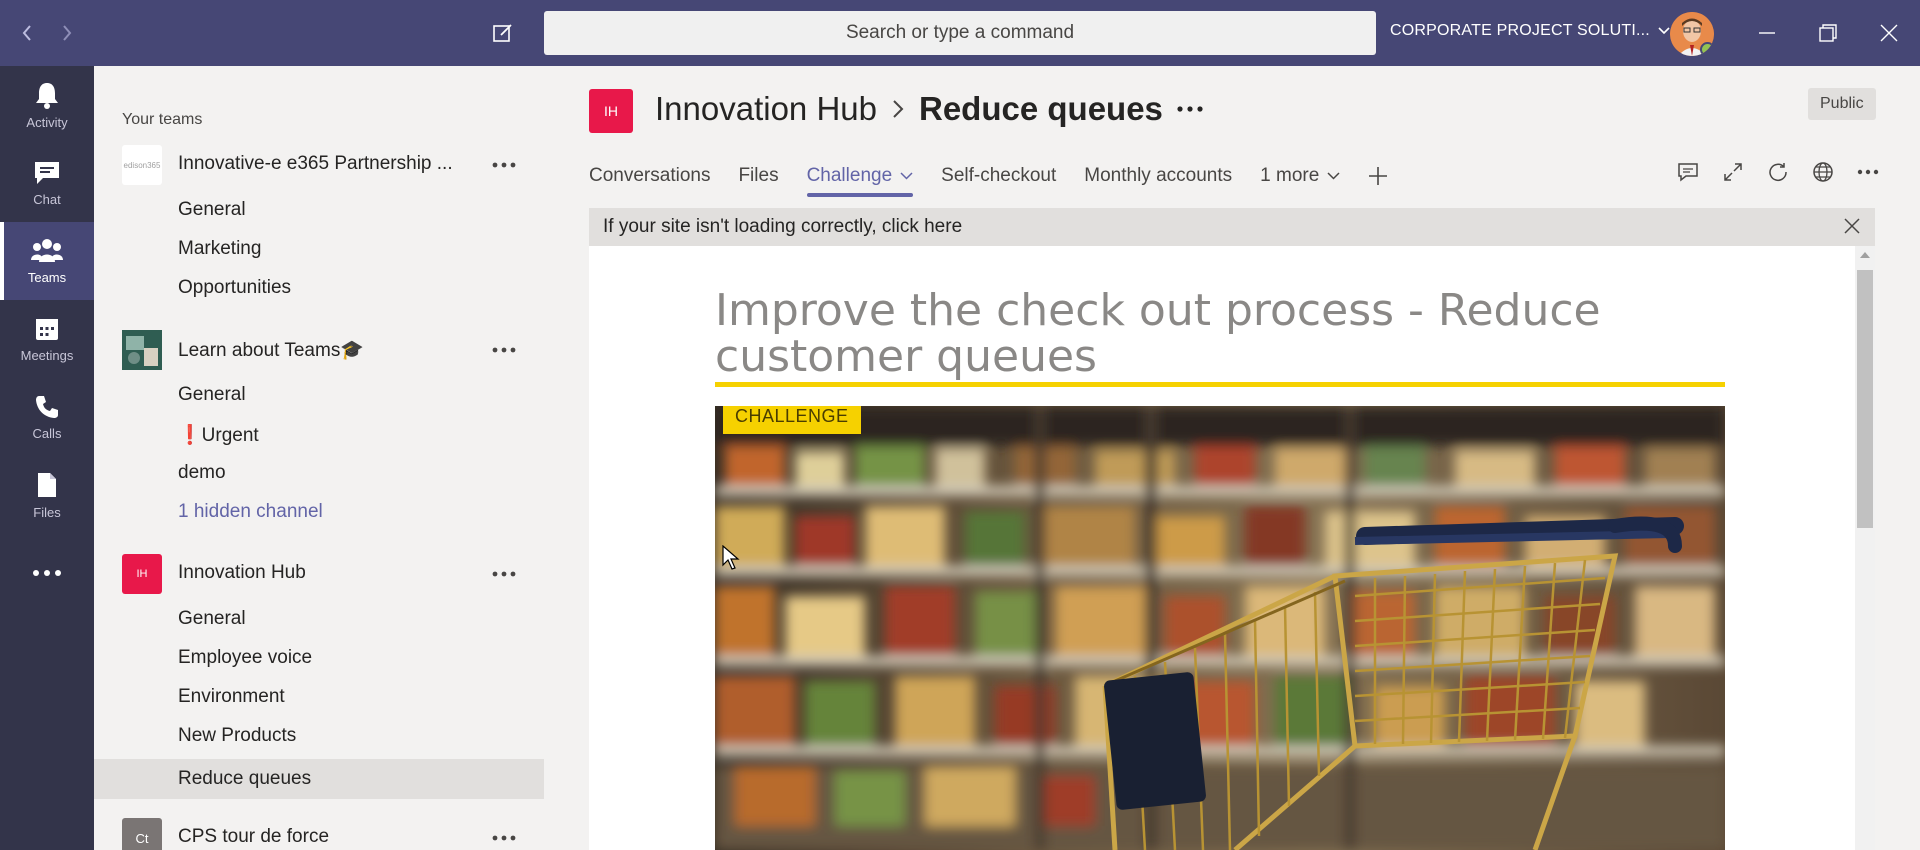 The image size is (1920, 850). What do you see at coordinates (47, 261) in the screenshot?
I see `rail-item-teams: Teams` at bounding box center [47, 261].